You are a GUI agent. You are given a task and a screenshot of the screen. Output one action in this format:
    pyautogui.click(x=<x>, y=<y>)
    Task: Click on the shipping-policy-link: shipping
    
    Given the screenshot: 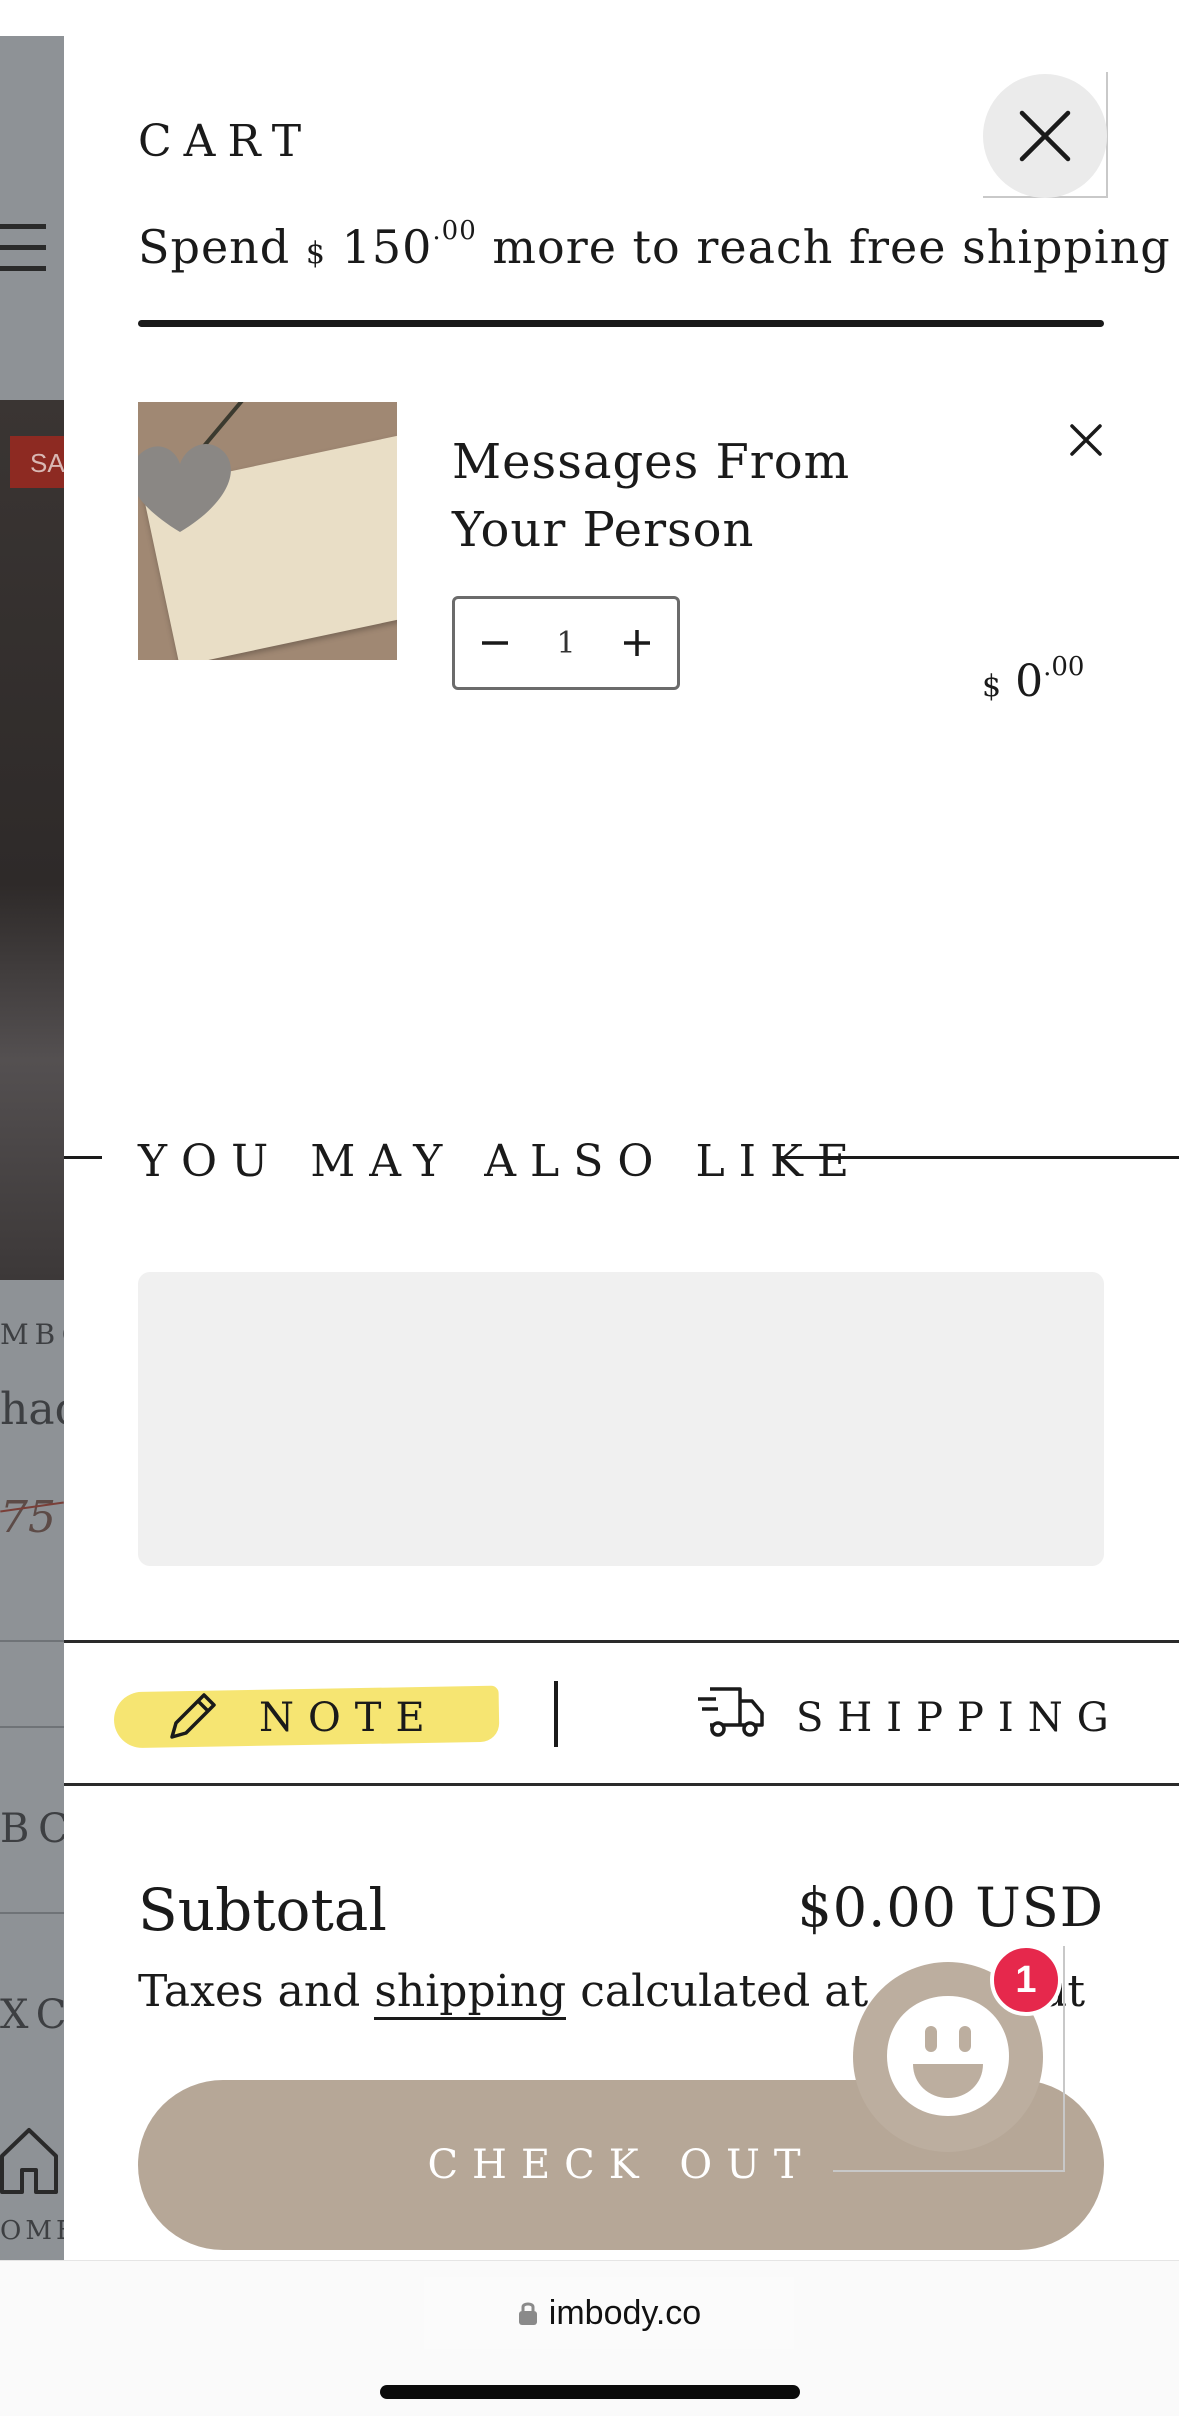 What is the action you would take?
    pyautogui.click(x=470, y=1993)
    